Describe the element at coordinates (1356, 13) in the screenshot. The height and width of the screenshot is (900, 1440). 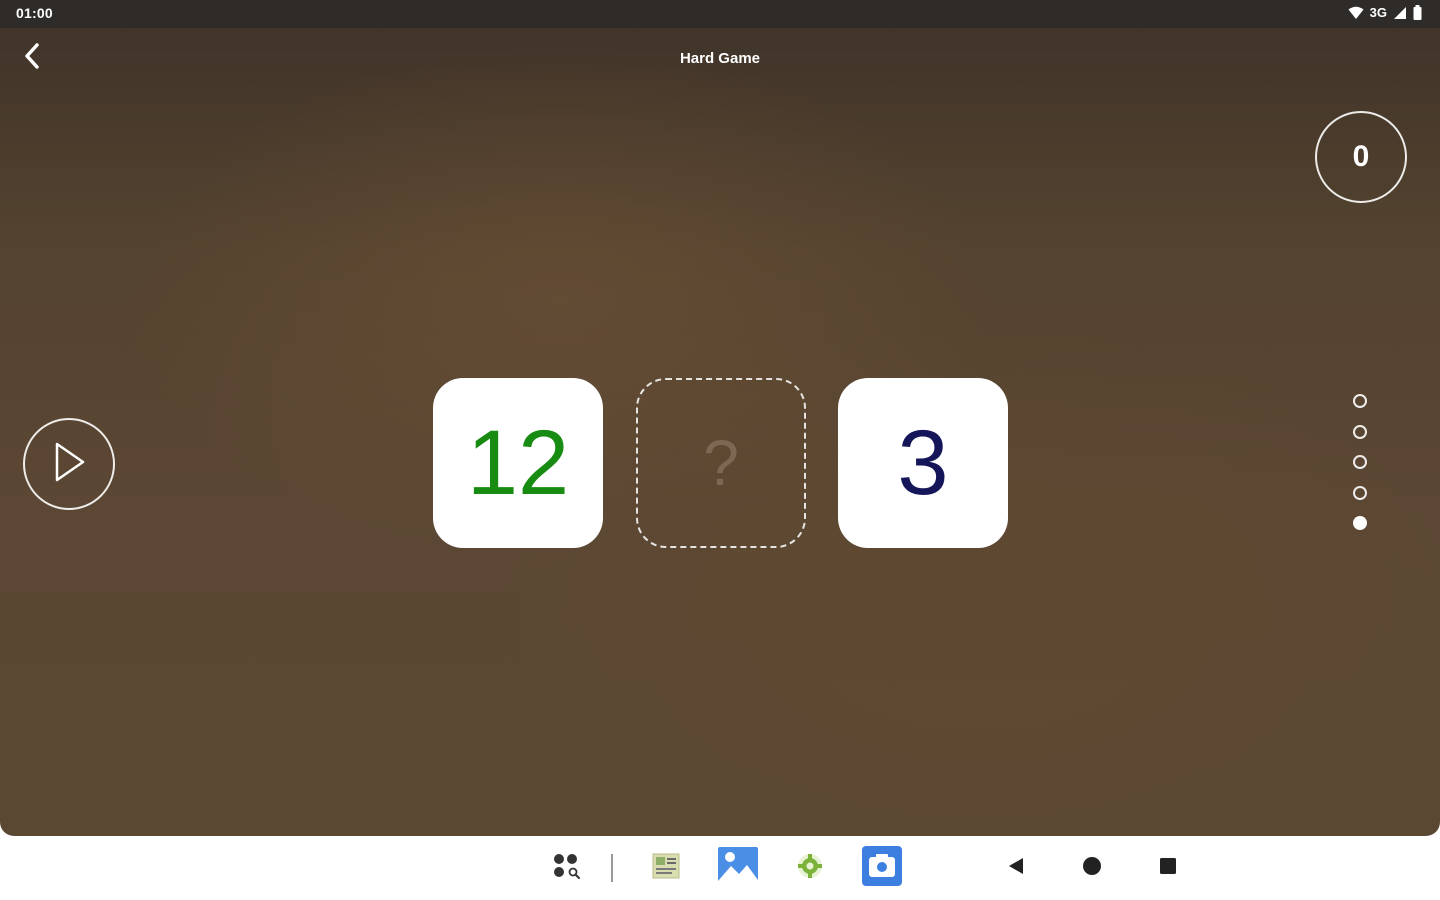
I see `wifi-icon` at that location.